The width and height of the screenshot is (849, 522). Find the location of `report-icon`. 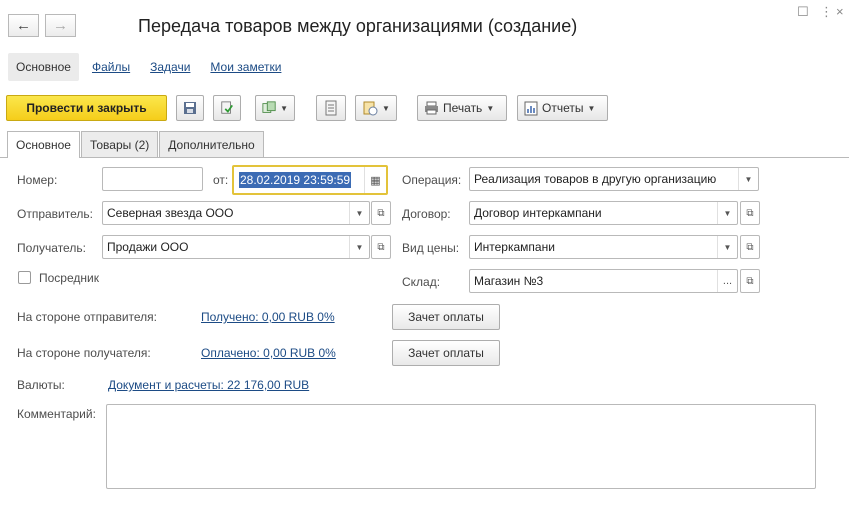

report-icon is located at coordinates (531, 108).